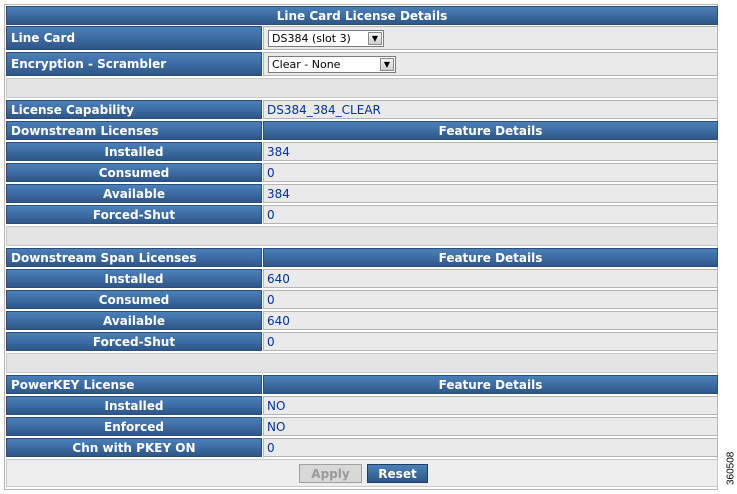 Image resolution: width=737 pixels, height=494 pixels. Describe the element at coordinates (490, 320) in the screenshot. I see `span-available-value: 640` at that location.